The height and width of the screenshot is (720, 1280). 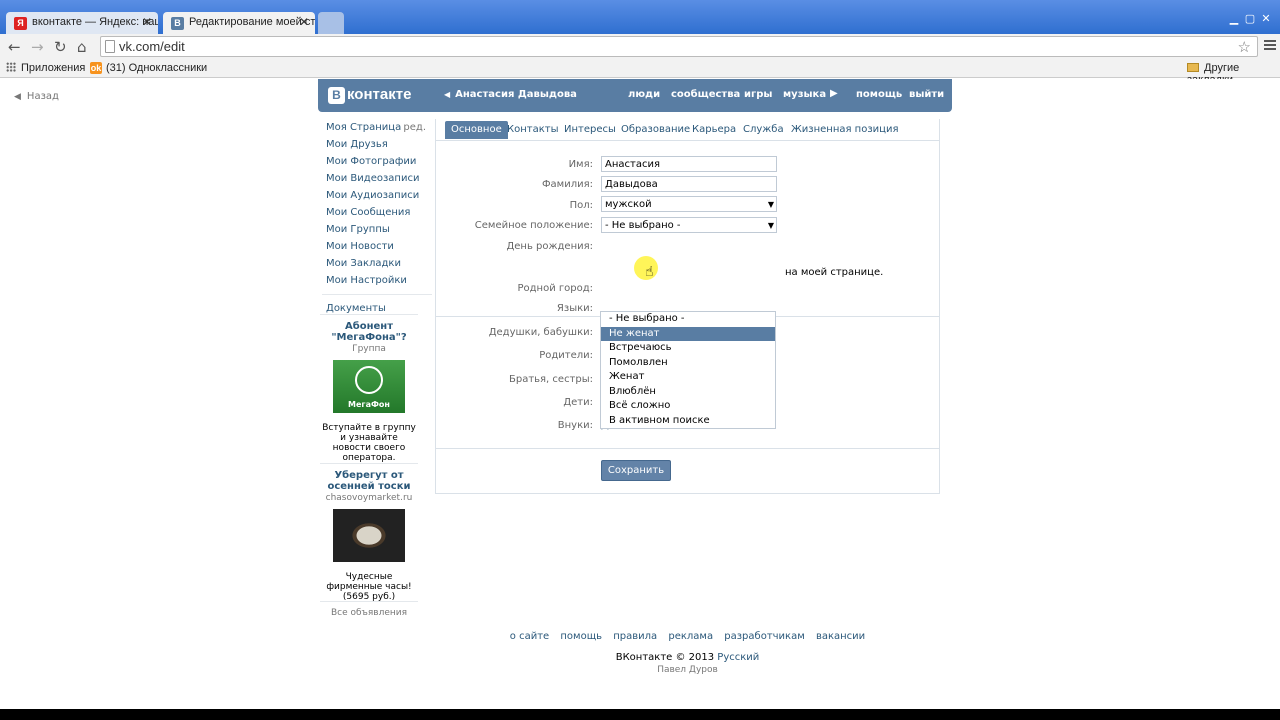 I want to click on marital-option: Влюблён, so click(x=688, y=392).